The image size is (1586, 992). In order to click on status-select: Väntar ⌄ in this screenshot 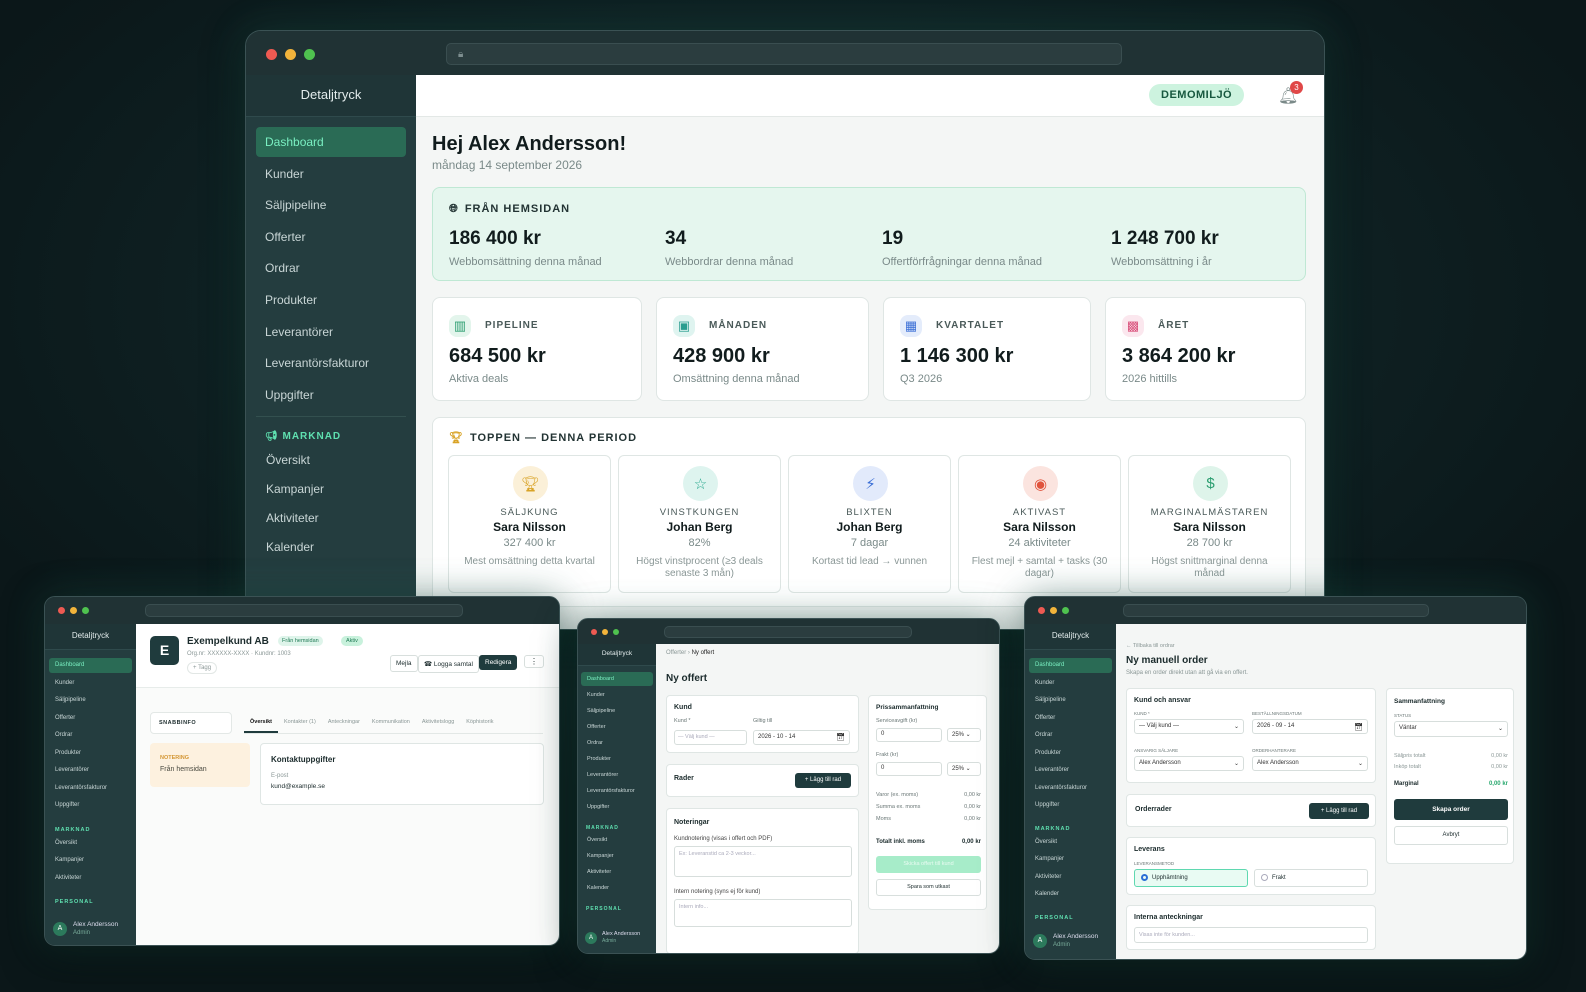, I will do `click(1451, 729)`.